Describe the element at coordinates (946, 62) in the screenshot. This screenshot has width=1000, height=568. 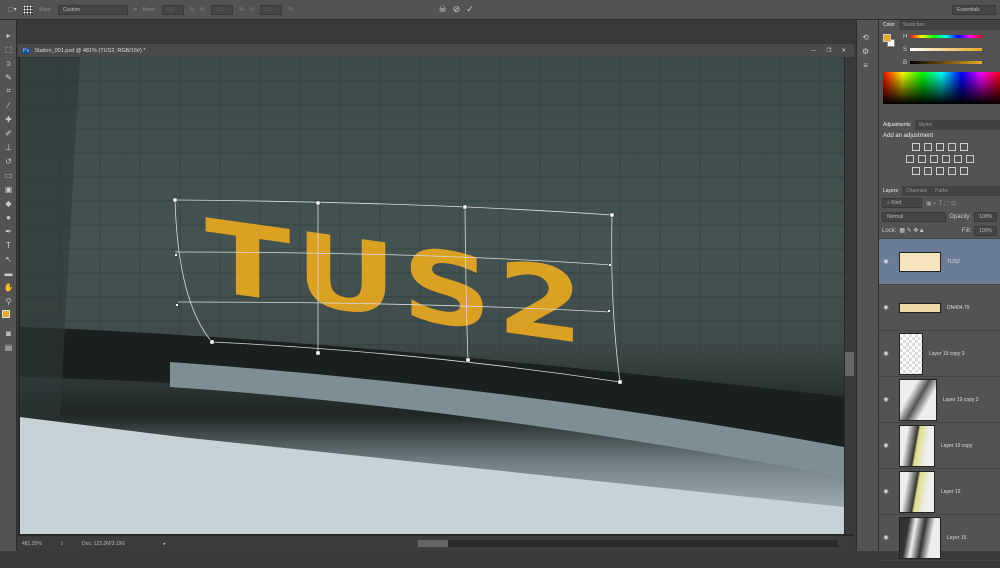
I see `brightness-slider` at that location.